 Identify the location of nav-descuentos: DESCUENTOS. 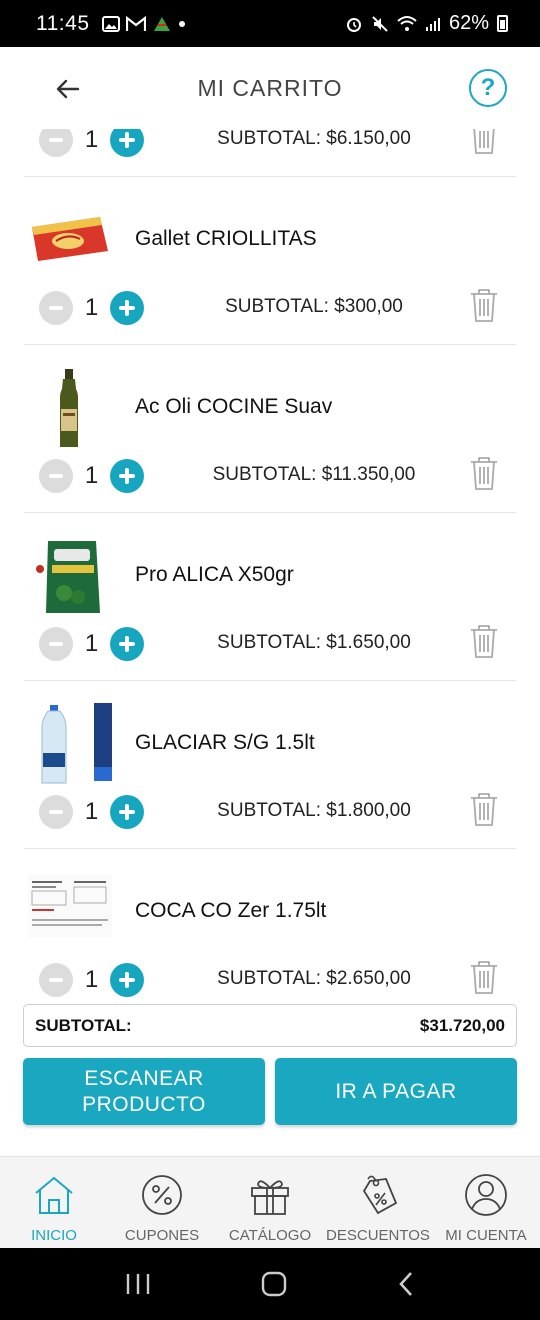
(378, 1202).